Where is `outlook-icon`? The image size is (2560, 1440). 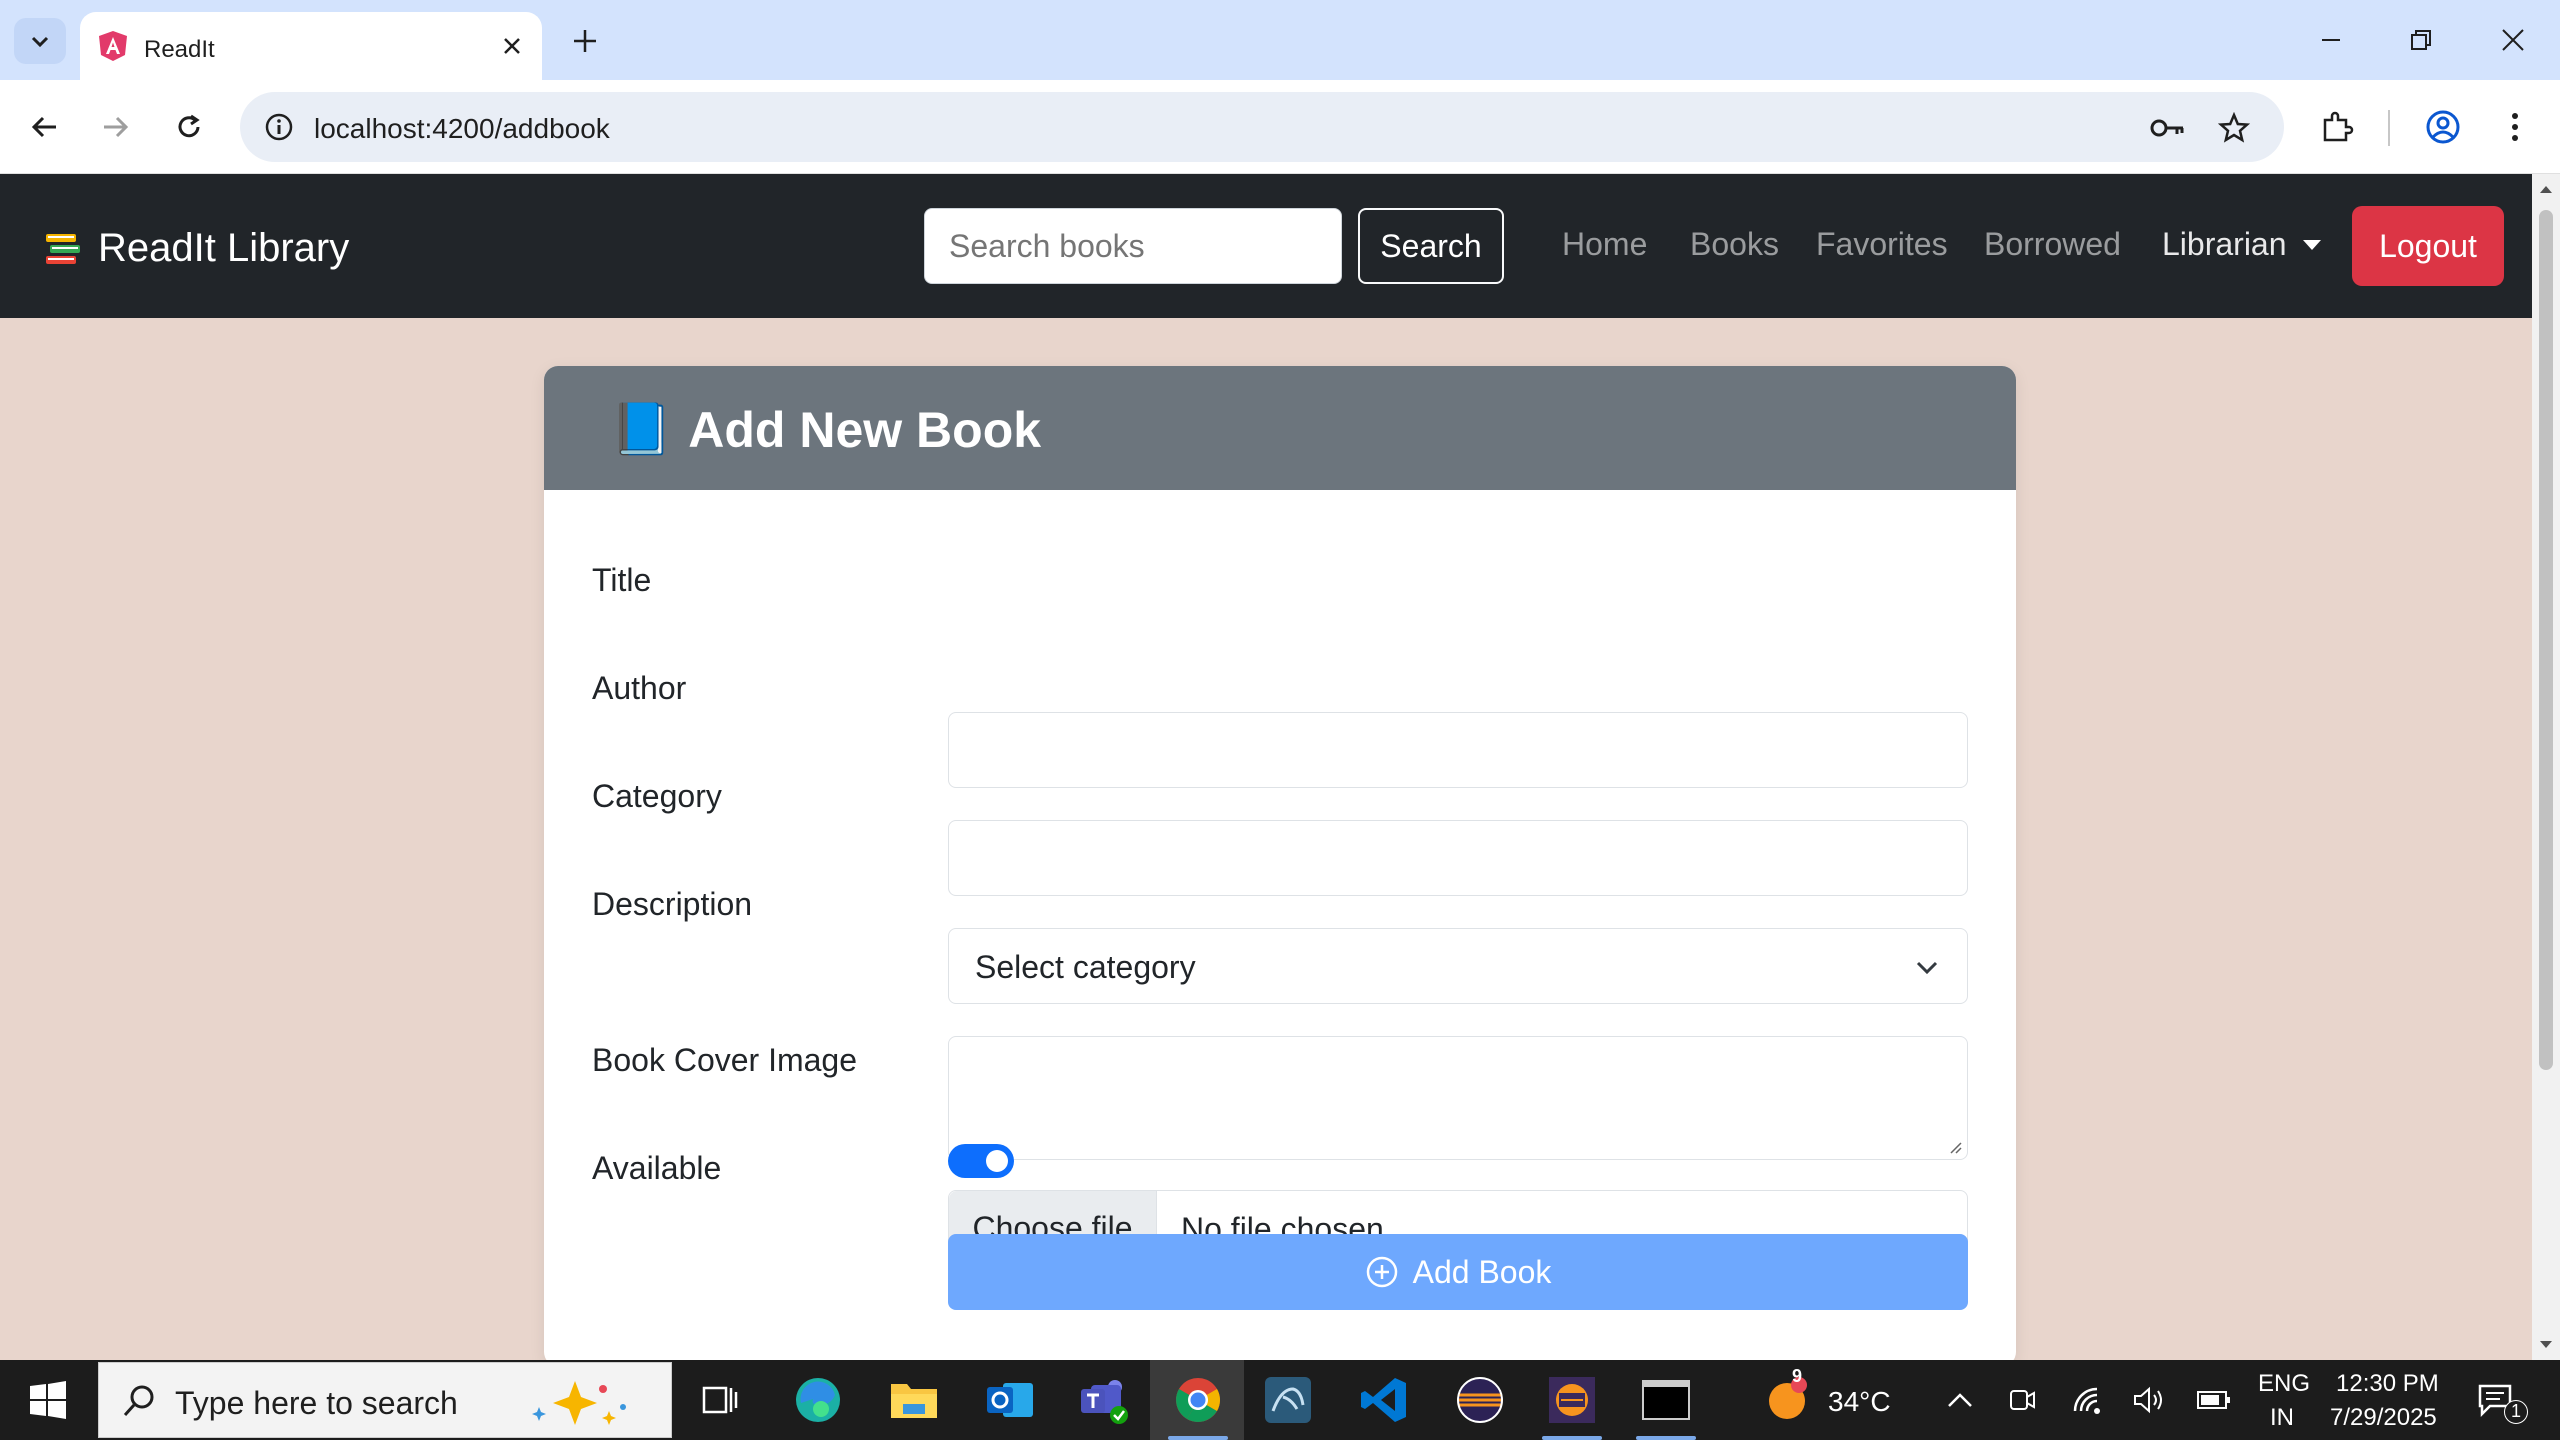 outlook-icon is located at coordinates (1010, 1400).